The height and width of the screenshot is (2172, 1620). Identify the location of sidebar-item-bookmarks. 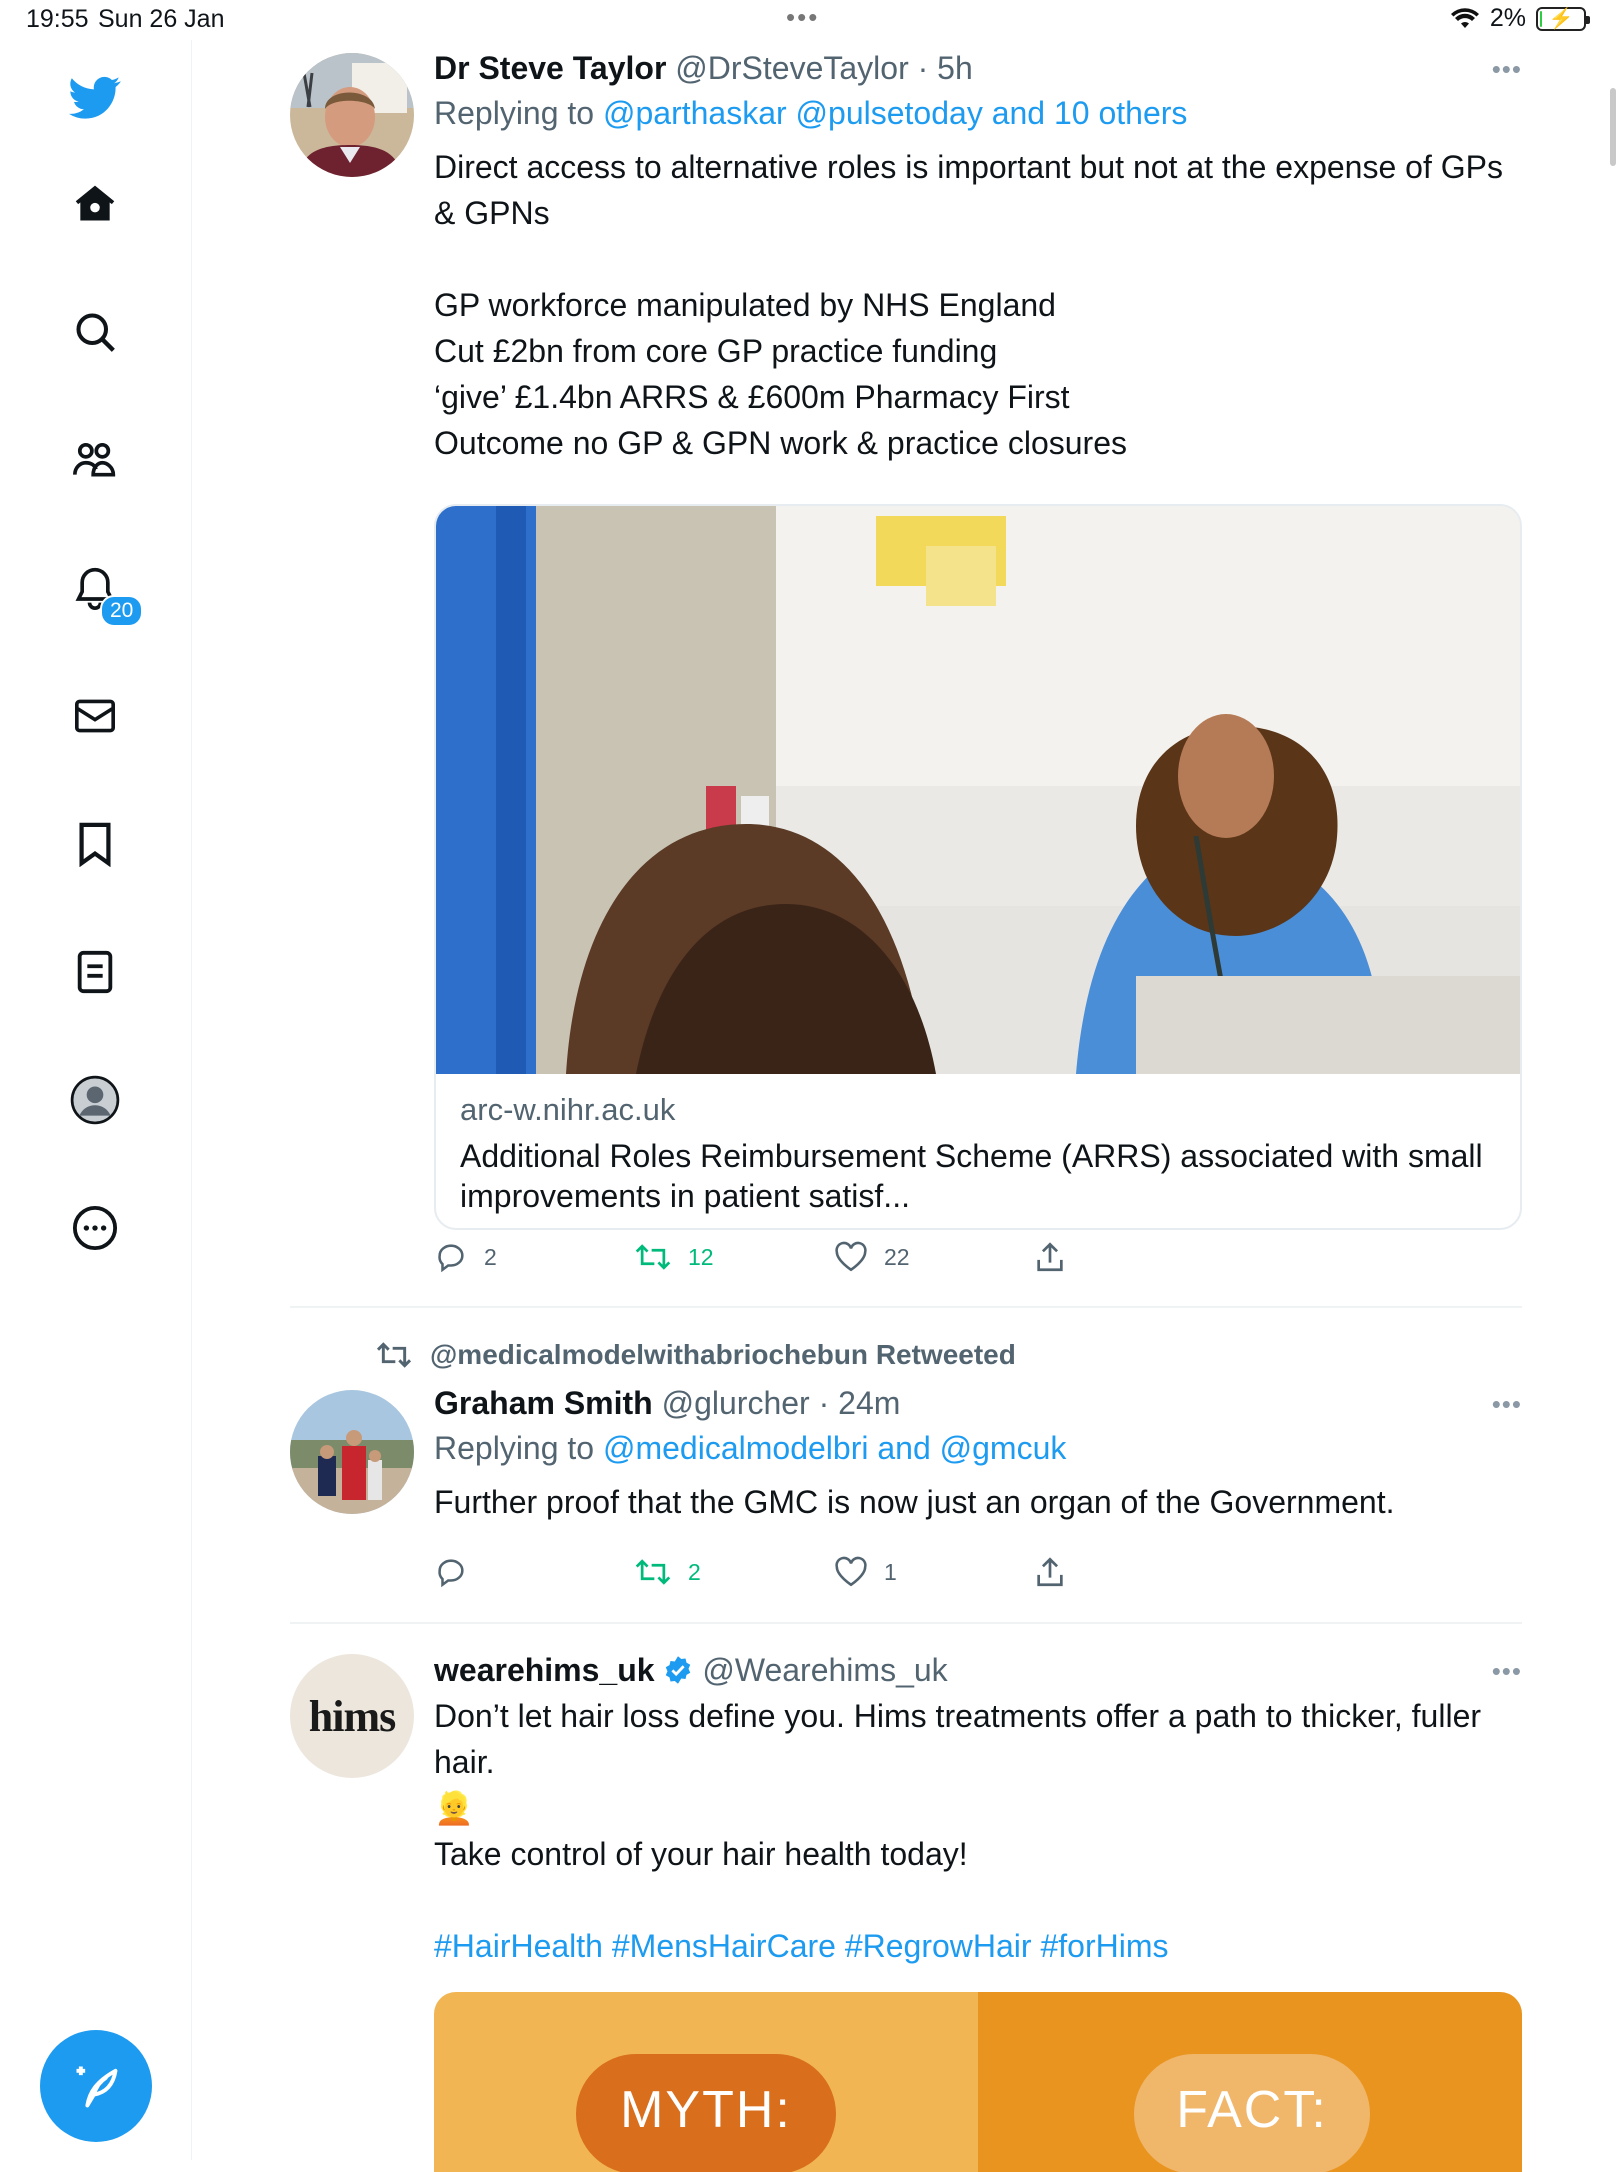
(95, 844).